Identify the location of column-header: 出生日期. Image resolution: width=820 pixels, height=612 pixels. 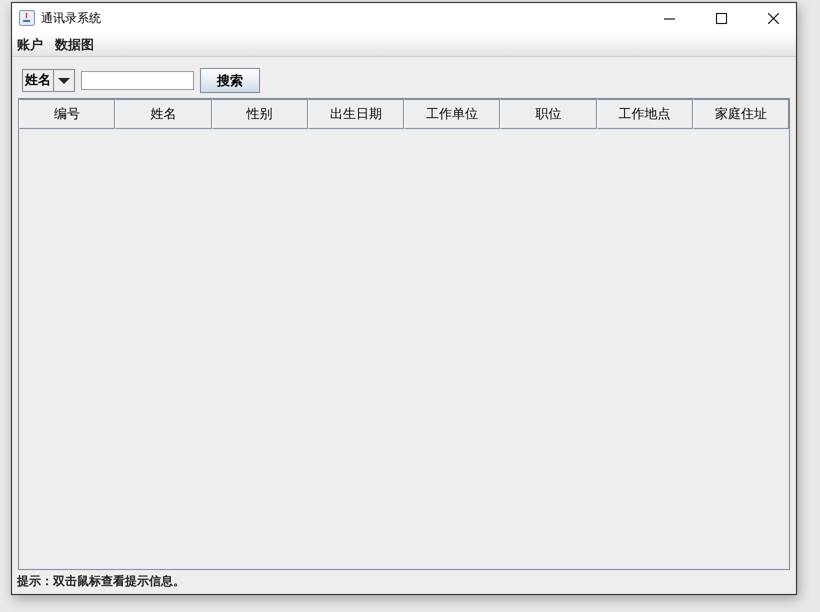
(356, 114).